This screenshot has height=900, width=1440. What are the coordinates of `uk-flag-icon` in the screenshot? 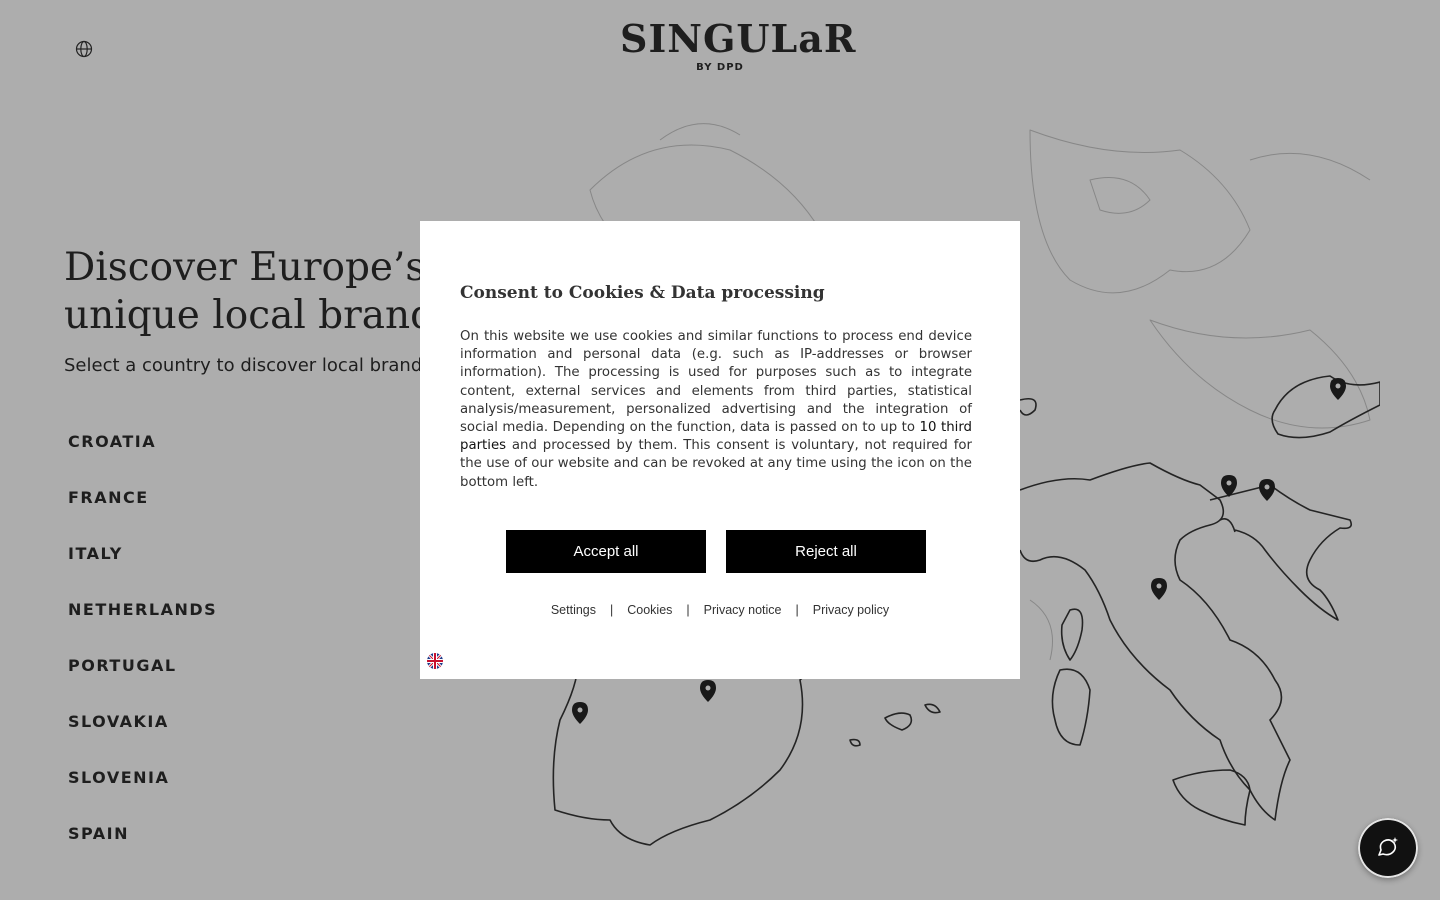 It's located at (435, 661).